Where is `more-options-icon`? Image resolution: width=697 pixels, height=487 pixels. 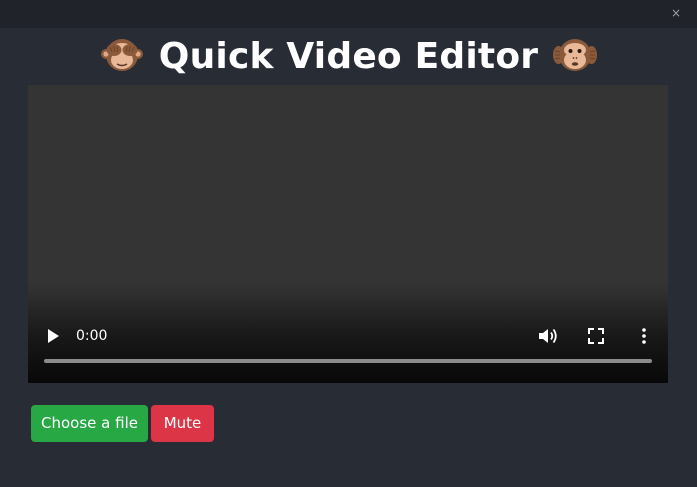
more-options-icon is located at coordinates (644, 336).